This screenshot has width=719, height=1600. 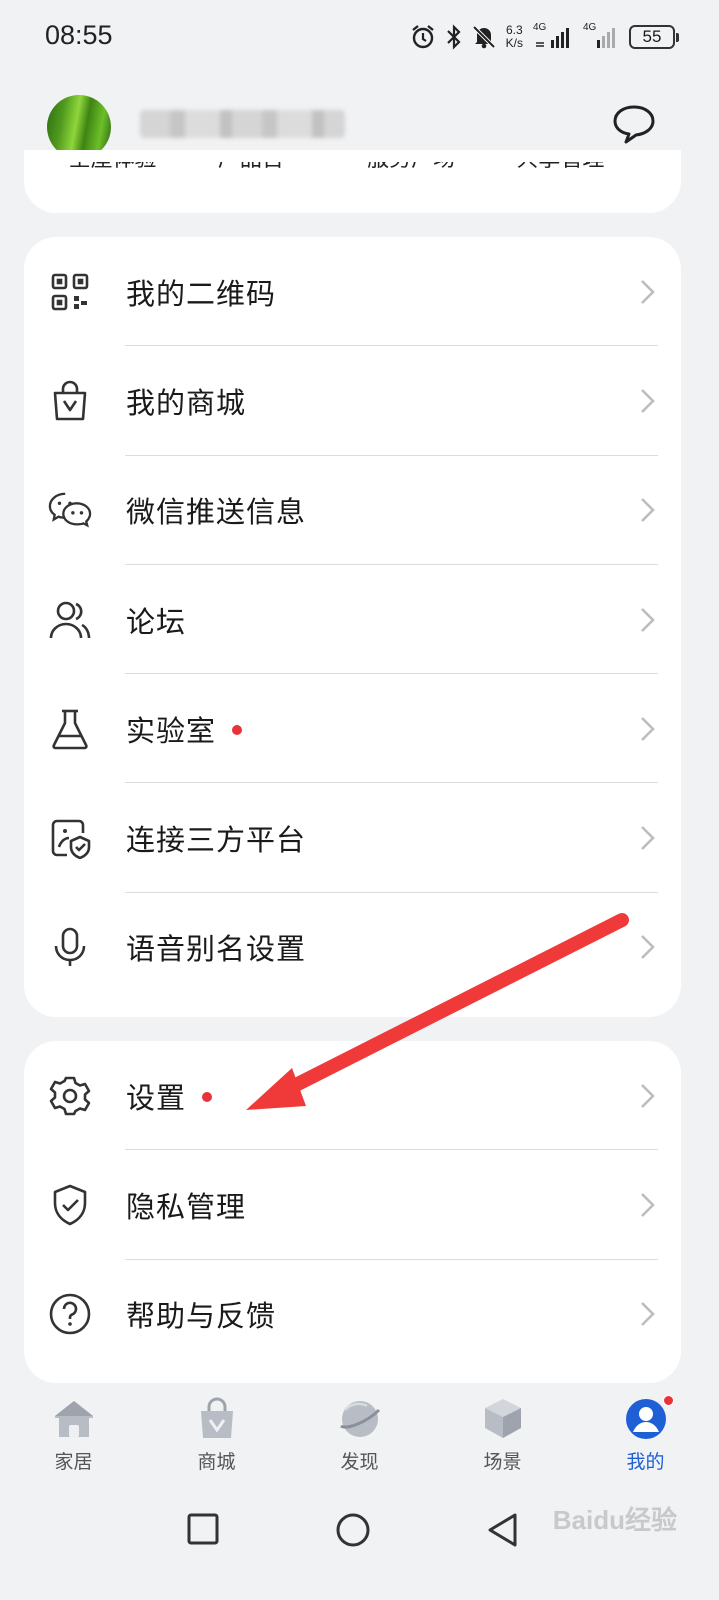 What do you see at coordinates (70, 401) in the screenshot?
I see `shopping-bag-icon` at bounding box center [70, 401].